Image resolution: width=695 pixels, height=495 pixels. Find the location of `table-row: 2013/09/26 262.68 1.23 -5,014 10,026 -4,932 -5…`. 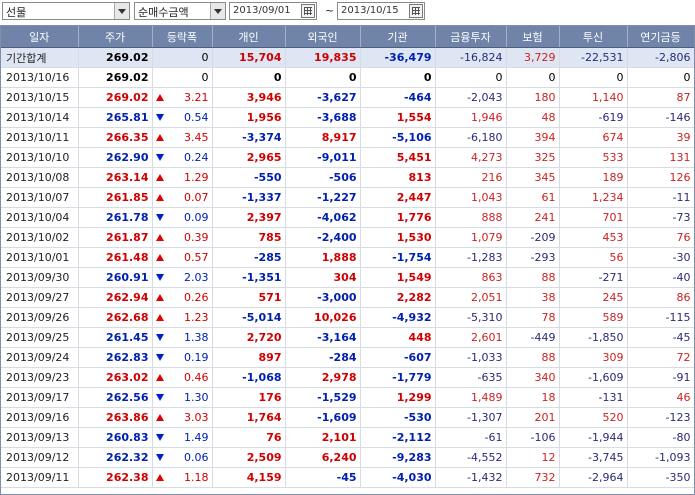

table-row: 2013/09/26 262.68 1.23 -5,014 10,026 -4,932 -5… is located at coordinates (347, 317).